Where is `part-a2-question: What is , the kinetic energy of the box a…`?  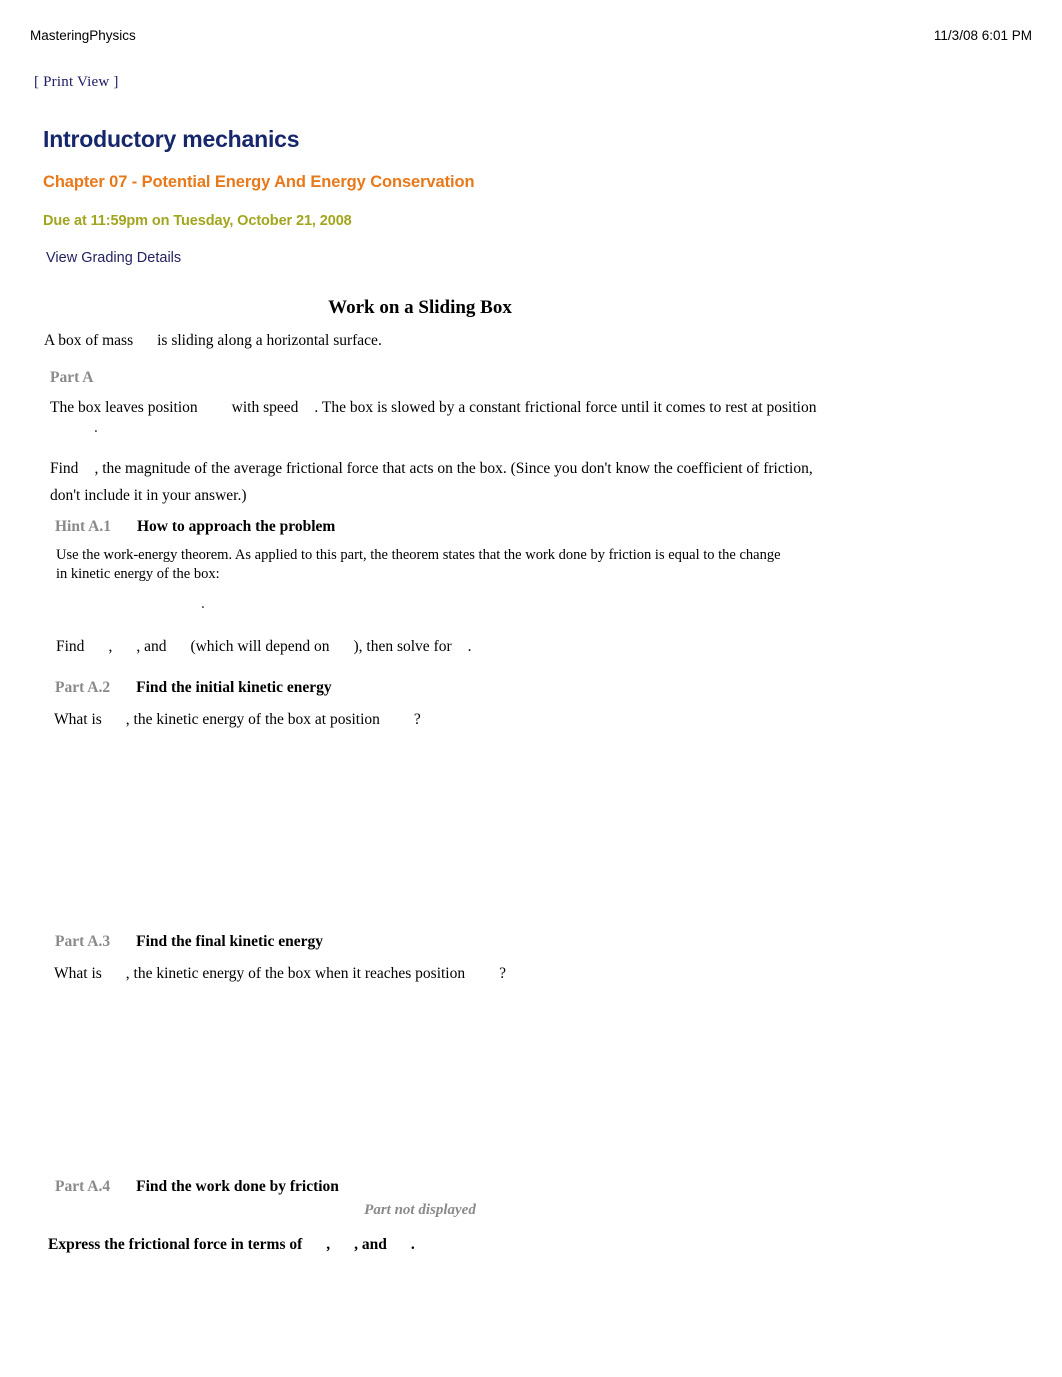 part-a2-question: What is , the kinetic energy of the box a… is located at coordinates (504, 719).